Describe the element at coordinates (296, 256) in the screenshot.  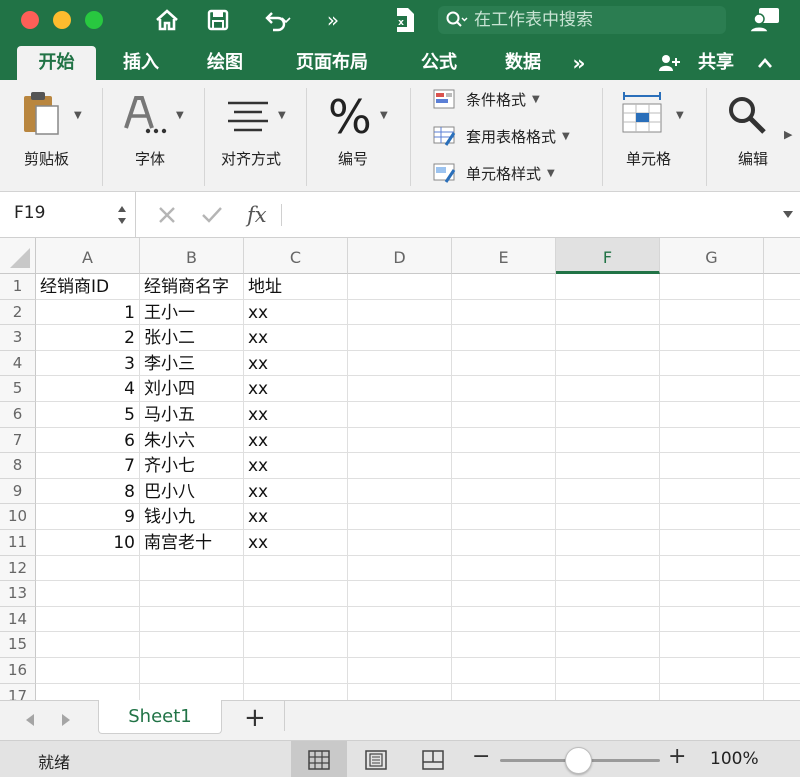
I see `column-header-c: C` at that location.